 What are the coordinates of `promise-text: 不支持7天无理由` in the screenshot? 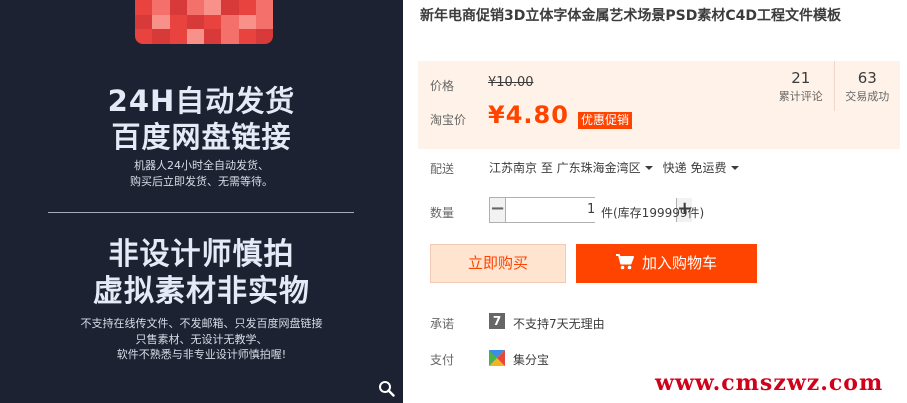 It's located at (559, 324).